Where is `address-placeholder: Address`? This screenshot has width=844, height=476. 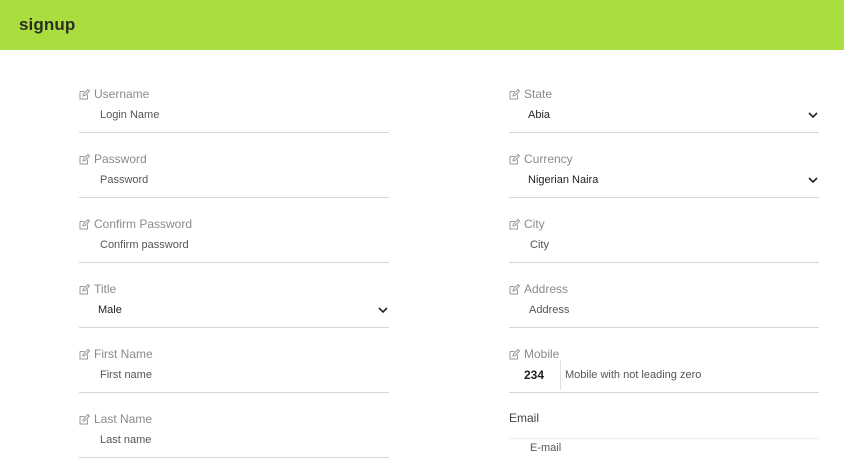
address-placeholder: Address is located at coordinates (549, 310).